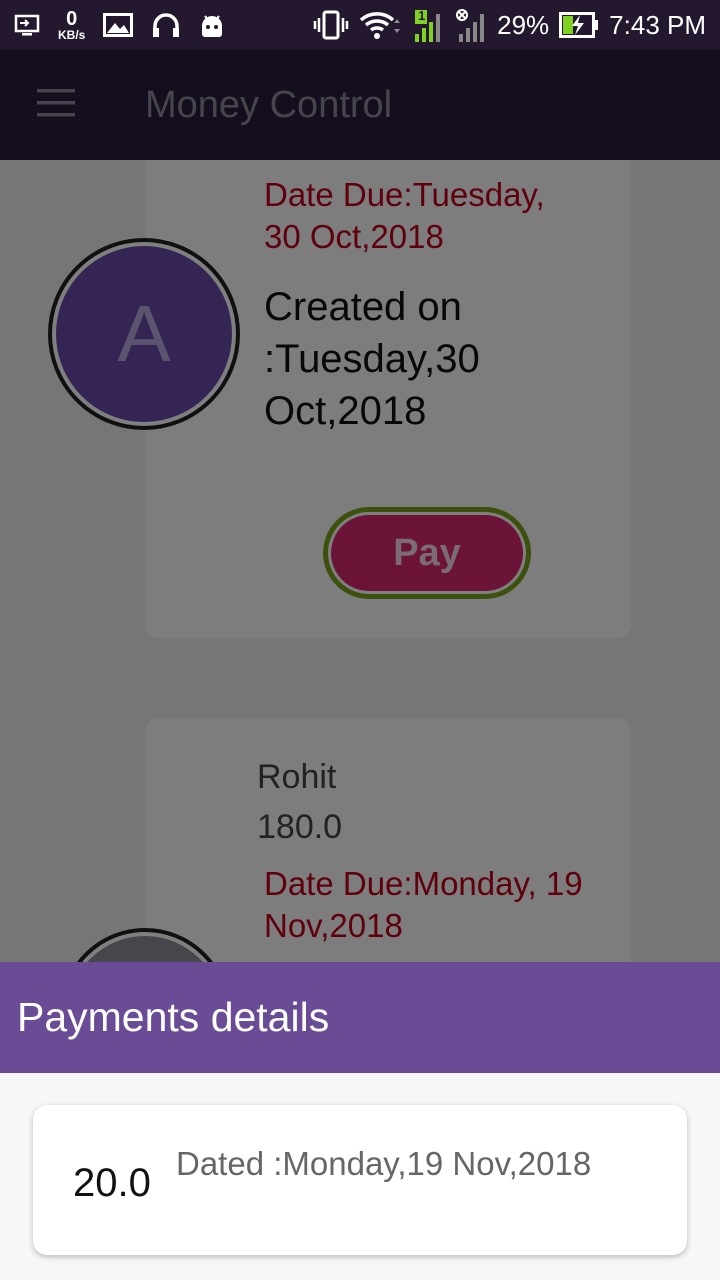  Describe the element at coordinates (331, 25) in the screenshot. I see `vibrate-icon` at that location.